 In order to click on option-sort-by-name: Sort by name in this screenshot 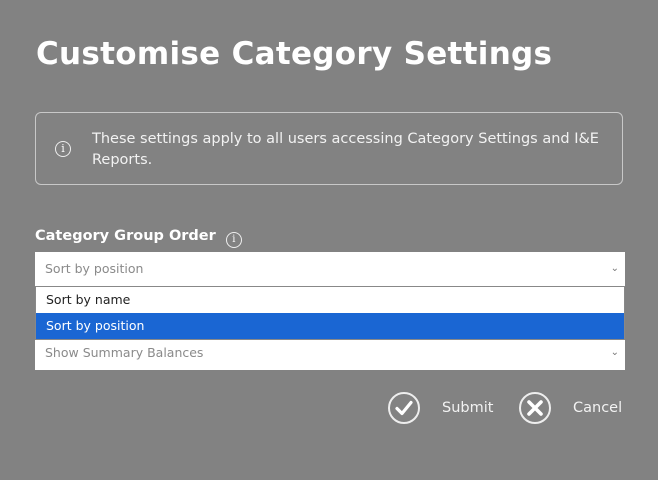, I will do `click(330, 300)`.